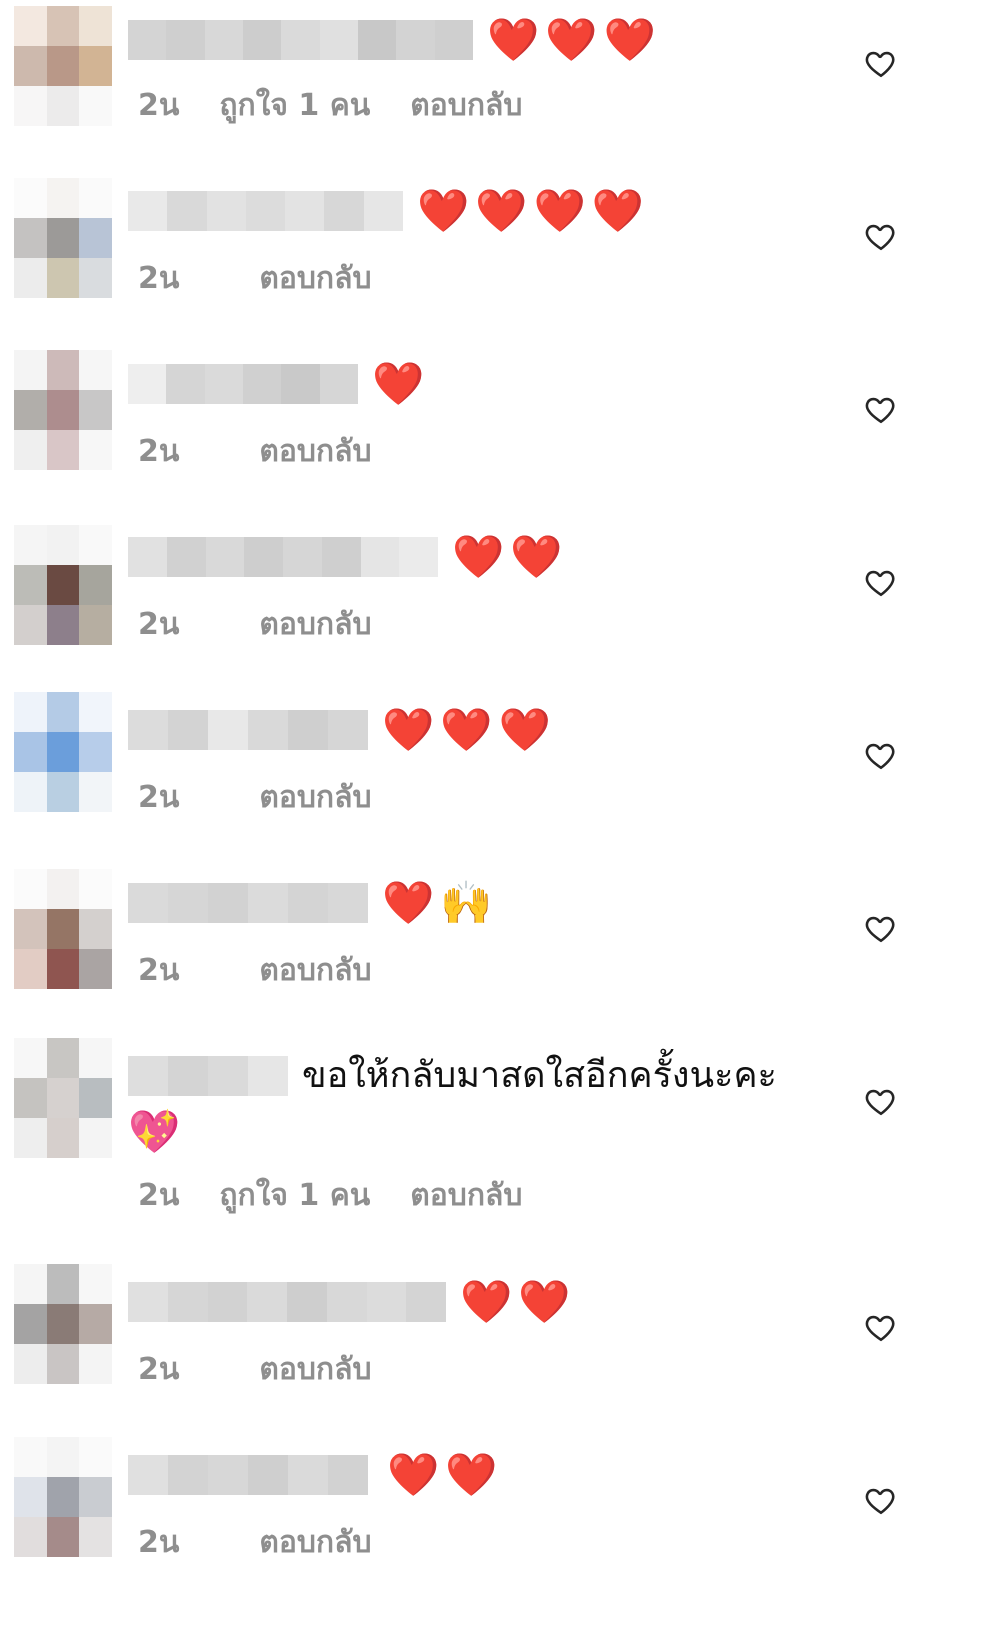 The height and width of the screenshot is (1644, 996). What do you see at coordinates (440, 902) in the screenshot?
I see `comment-emoji: ❤️🙌` at bounding box center [440, 902].